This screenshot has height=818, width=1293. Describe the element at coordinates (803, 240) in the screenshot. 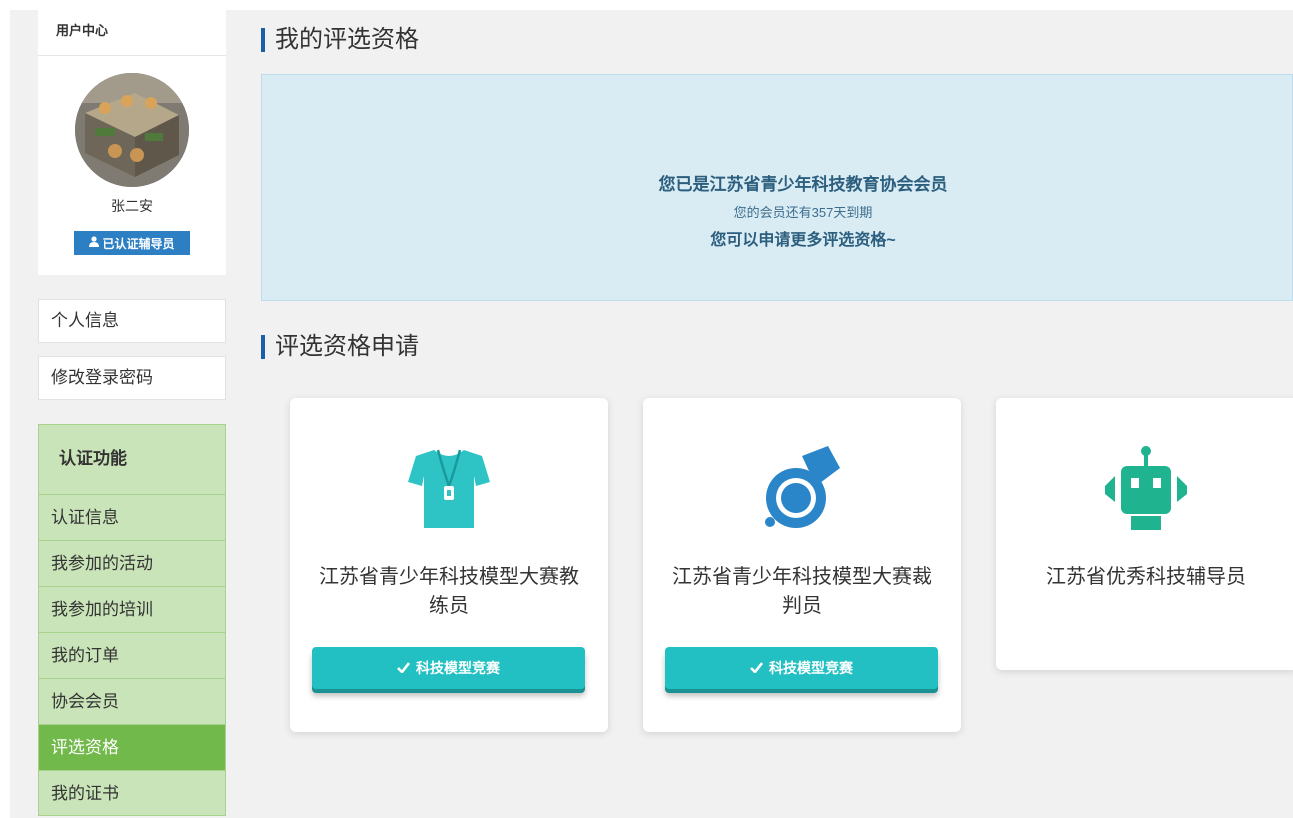

I see `member-apply-hint: 您可以申请更多评选资格~` at that location.